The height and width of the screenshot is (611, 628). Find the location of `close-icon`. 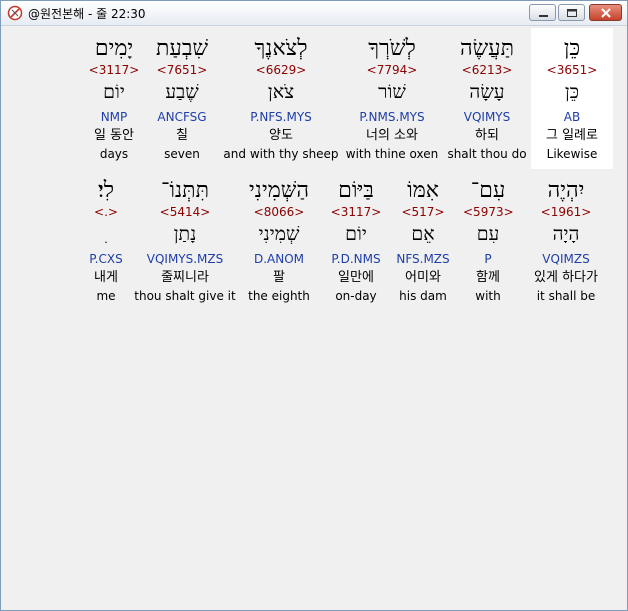

close-icon is located at coordinates (606, 13).